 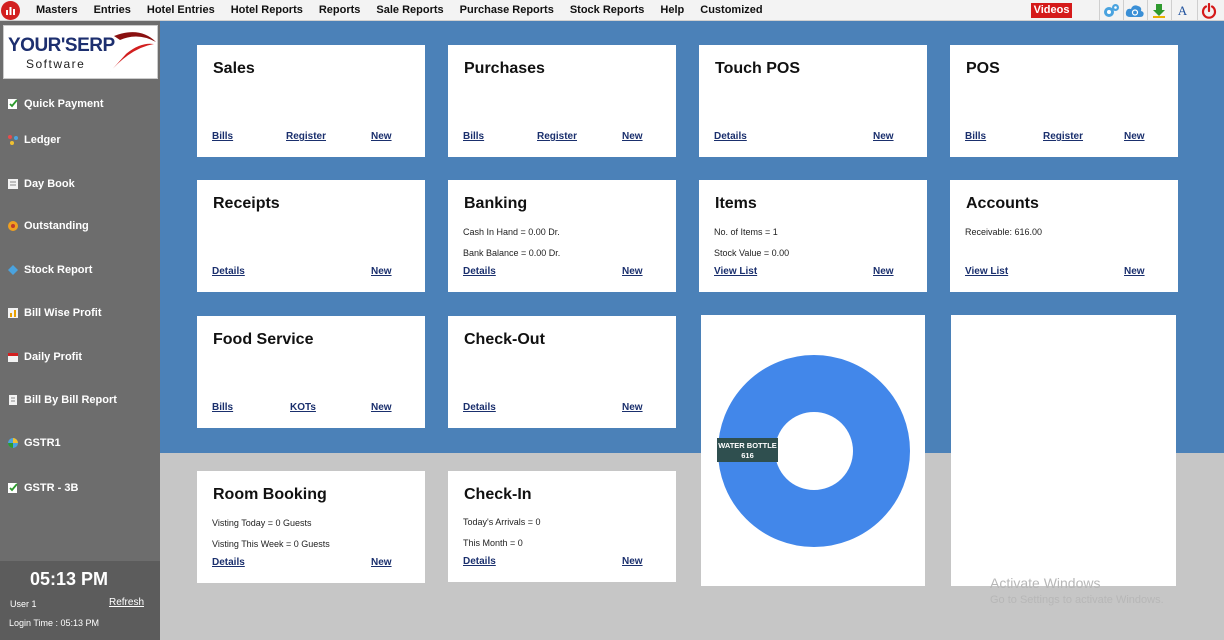 I want to click on food-service-bills-link: Bills, so click(x=222, y=407).